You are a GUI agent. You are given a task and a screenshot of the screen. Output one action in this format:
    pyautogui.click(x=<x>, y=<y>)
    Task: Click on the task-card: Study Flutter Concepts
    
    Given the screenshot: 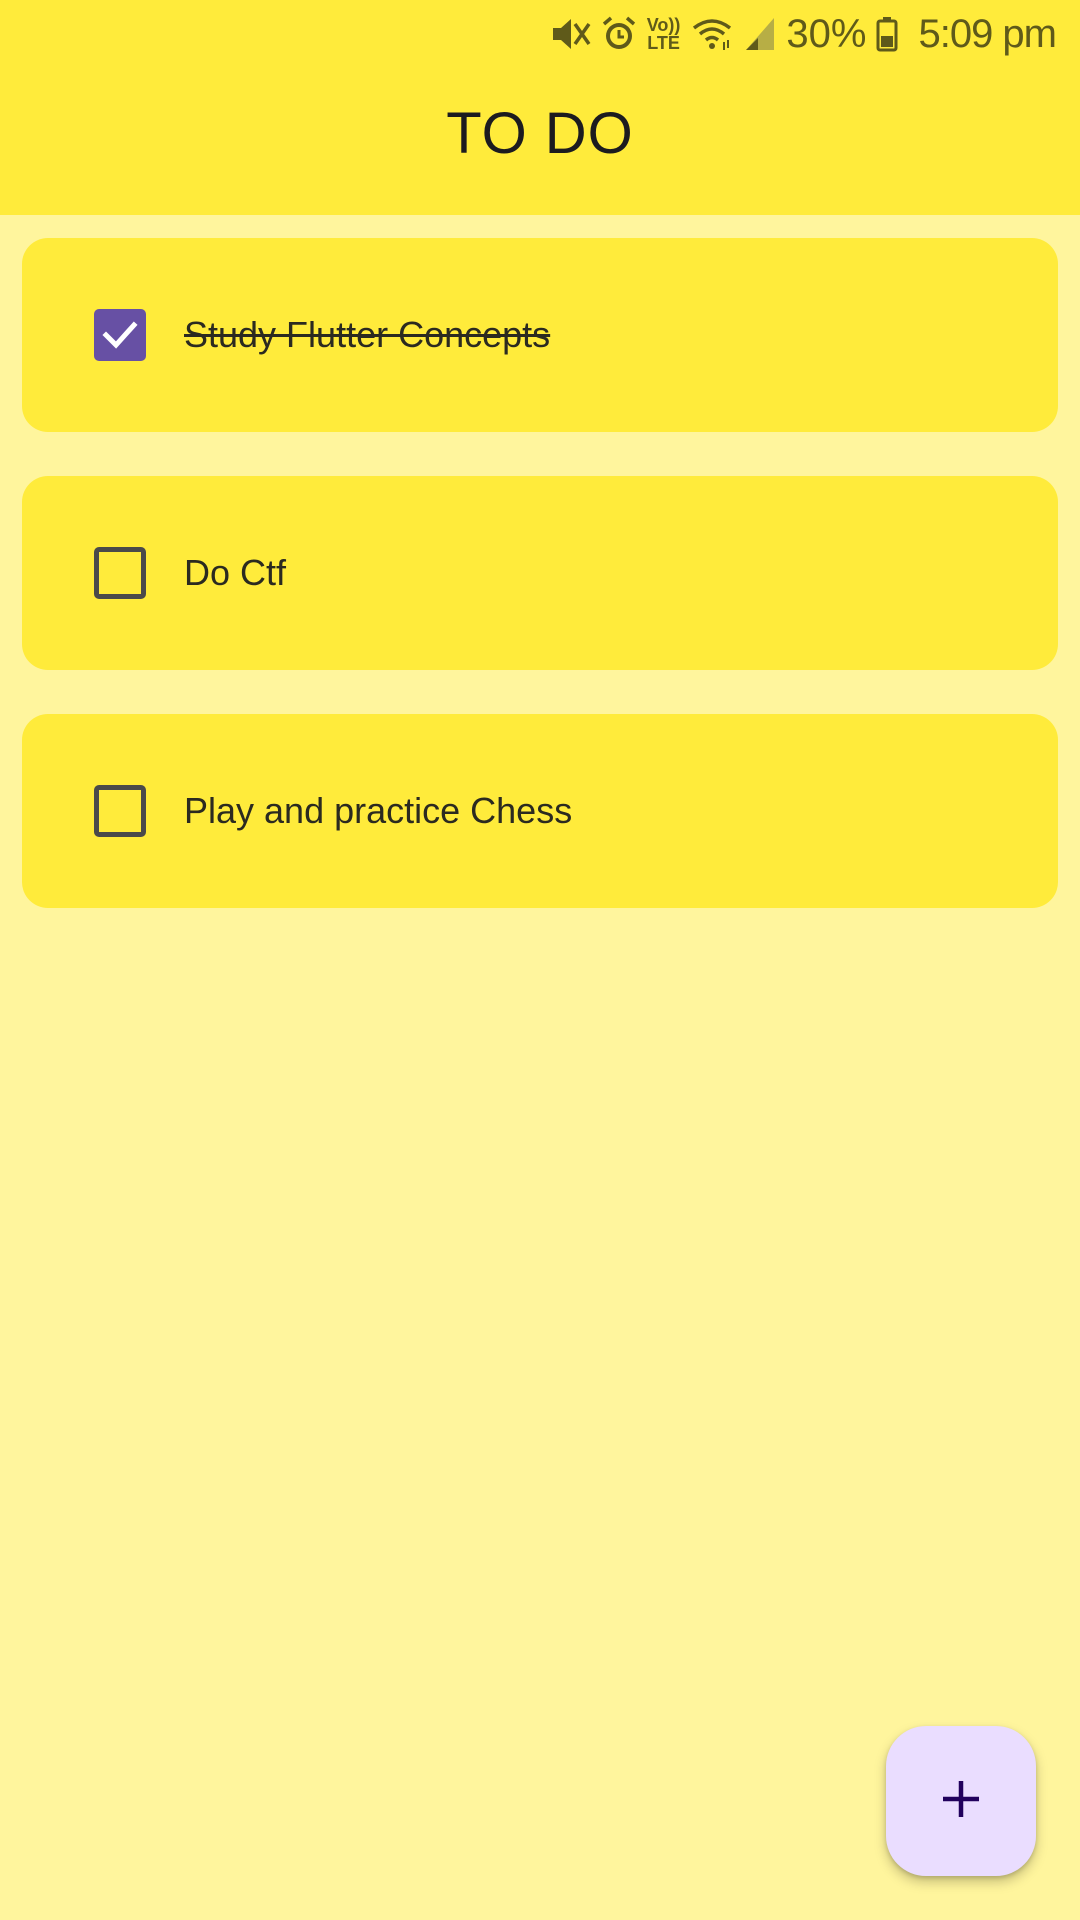 What is the action you would take?
    pyautogui.click(x=540, y=335)
    